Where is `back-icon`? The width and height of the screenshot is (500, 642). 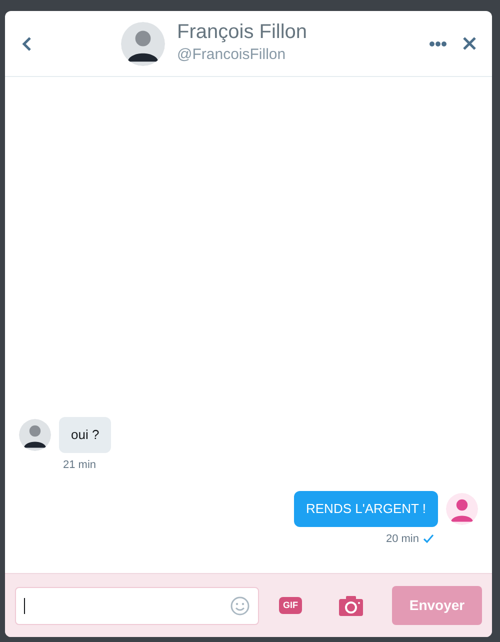
back-icon is located at coordinates (27, 44).